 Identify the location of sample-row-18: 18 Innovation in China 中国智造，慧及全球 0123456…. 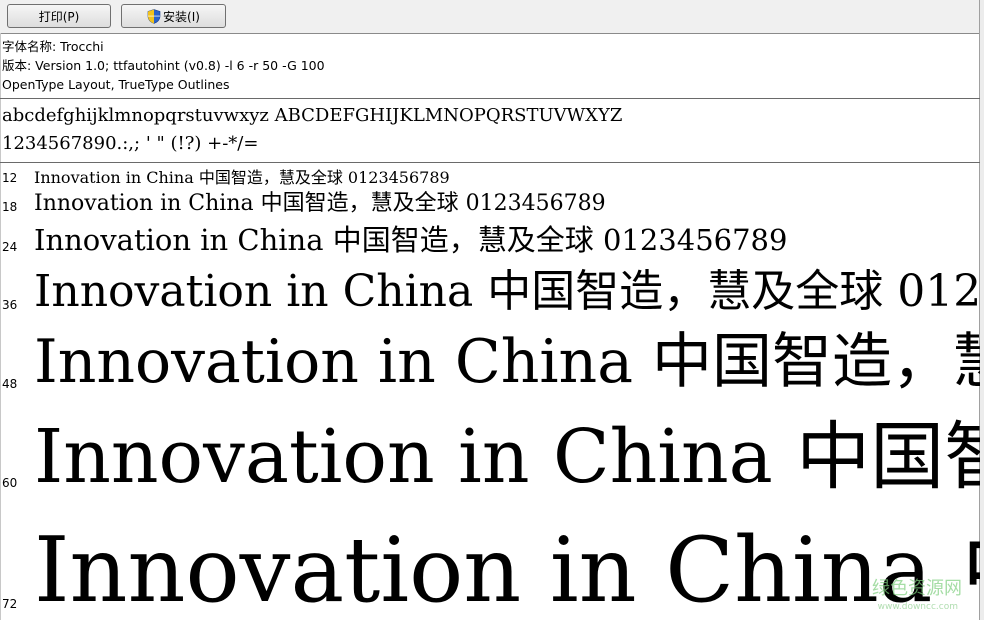
(490, 207).